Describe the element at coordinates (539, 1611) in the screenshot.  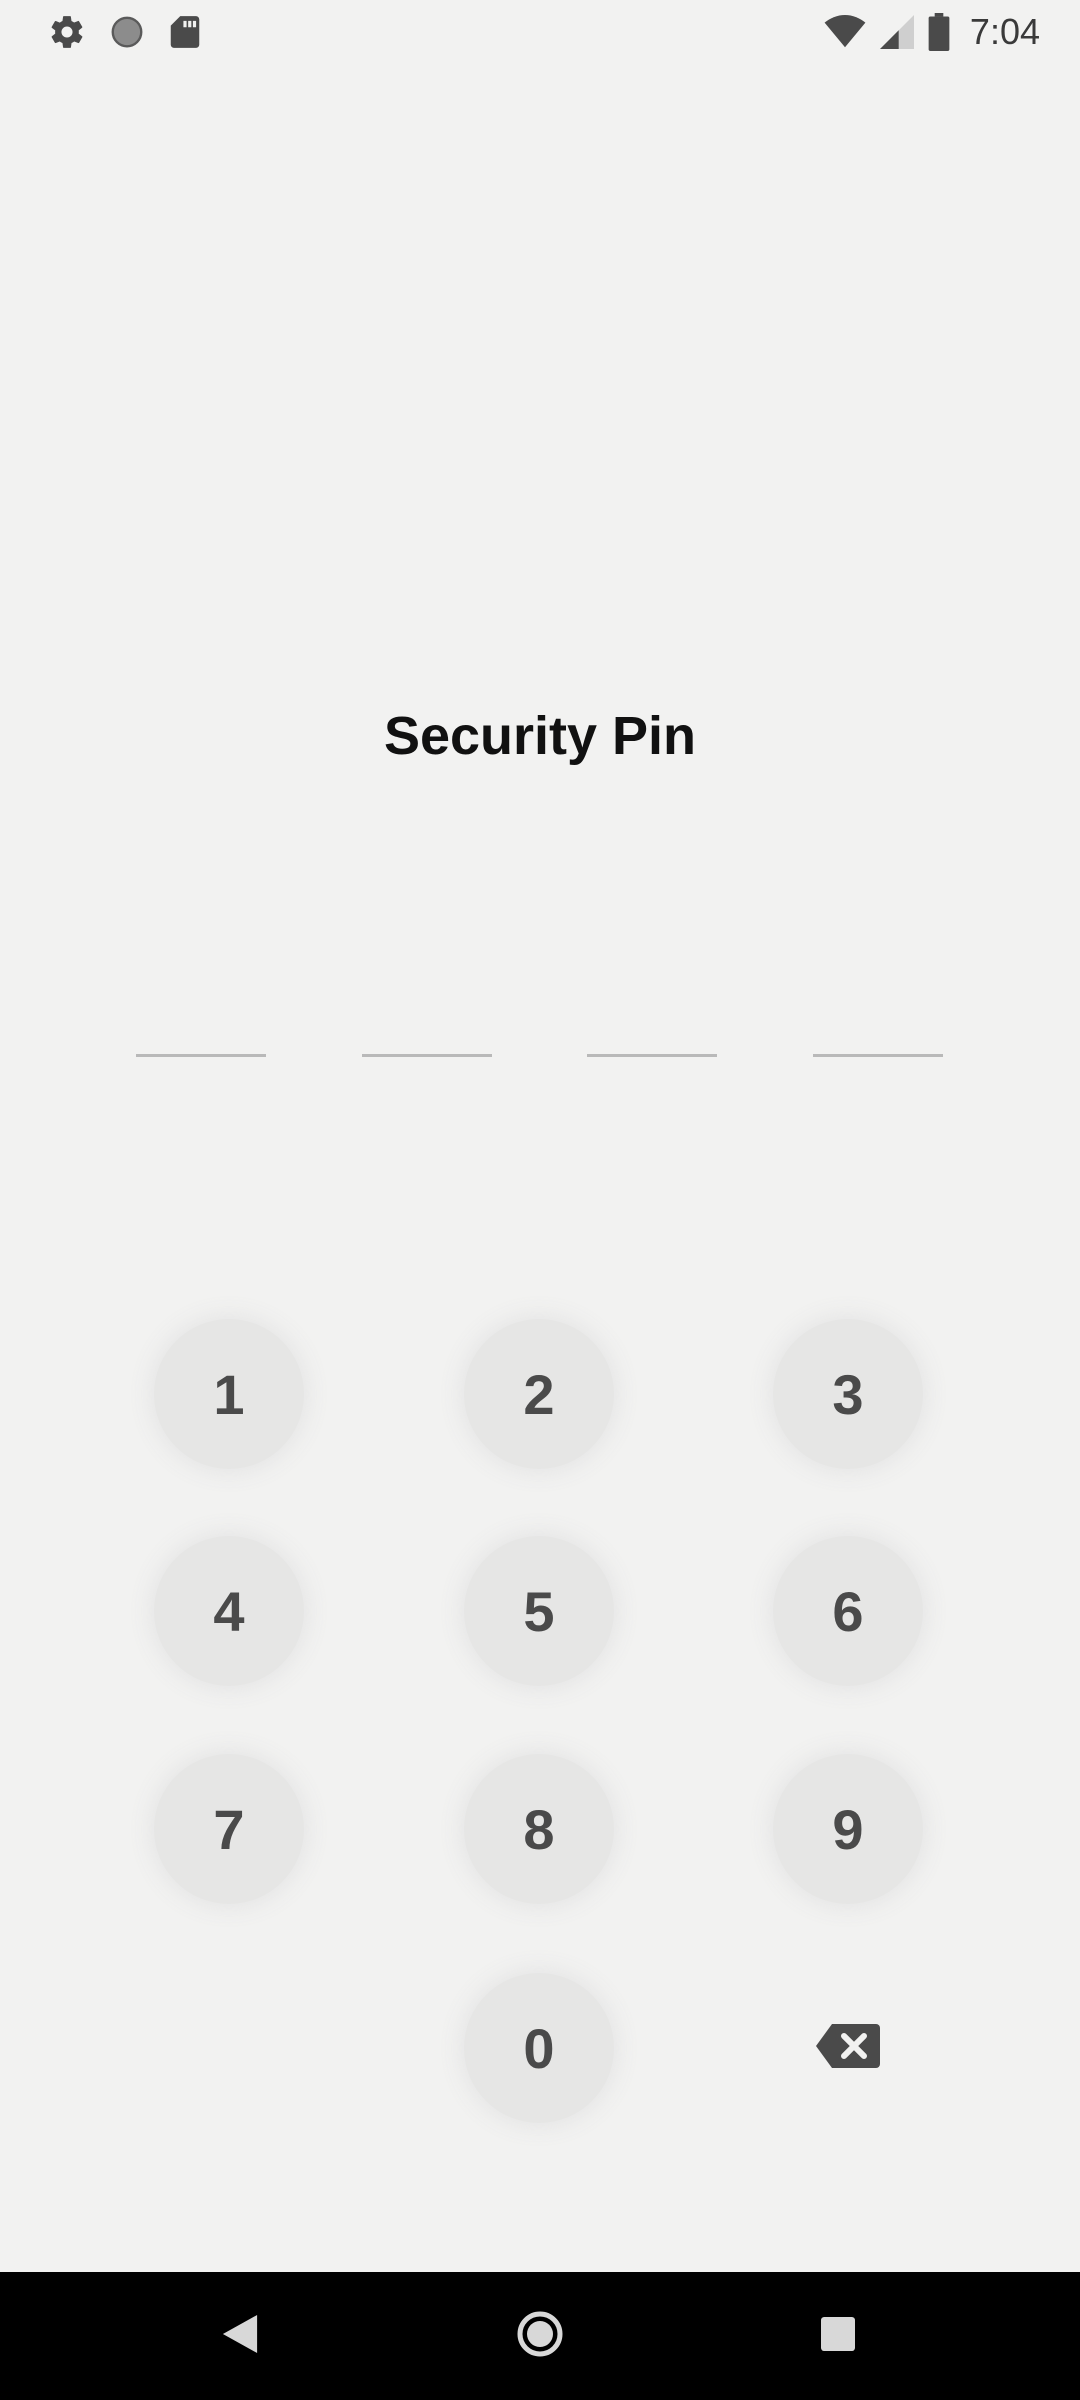
I see `key-5: 5` at that location.